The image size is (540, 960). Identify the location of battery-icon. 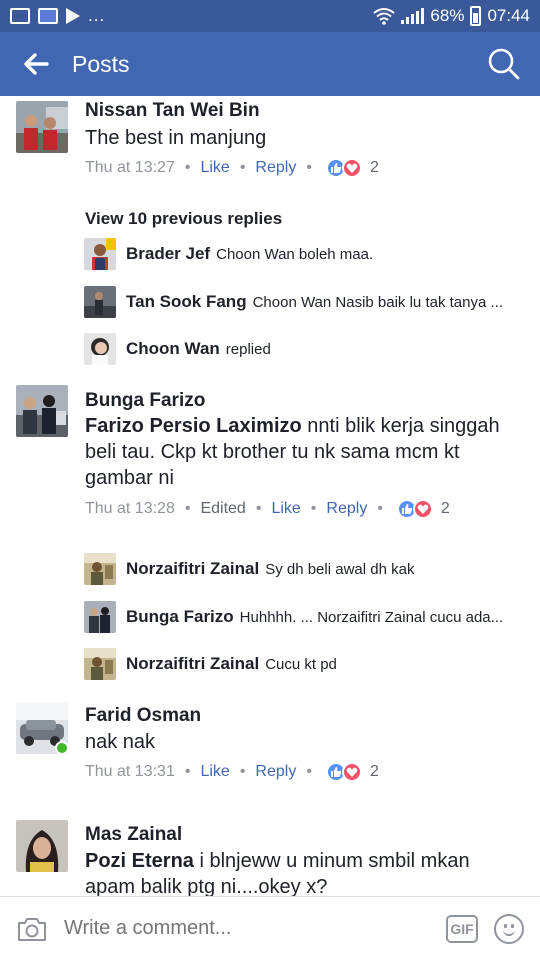
(476, 16).